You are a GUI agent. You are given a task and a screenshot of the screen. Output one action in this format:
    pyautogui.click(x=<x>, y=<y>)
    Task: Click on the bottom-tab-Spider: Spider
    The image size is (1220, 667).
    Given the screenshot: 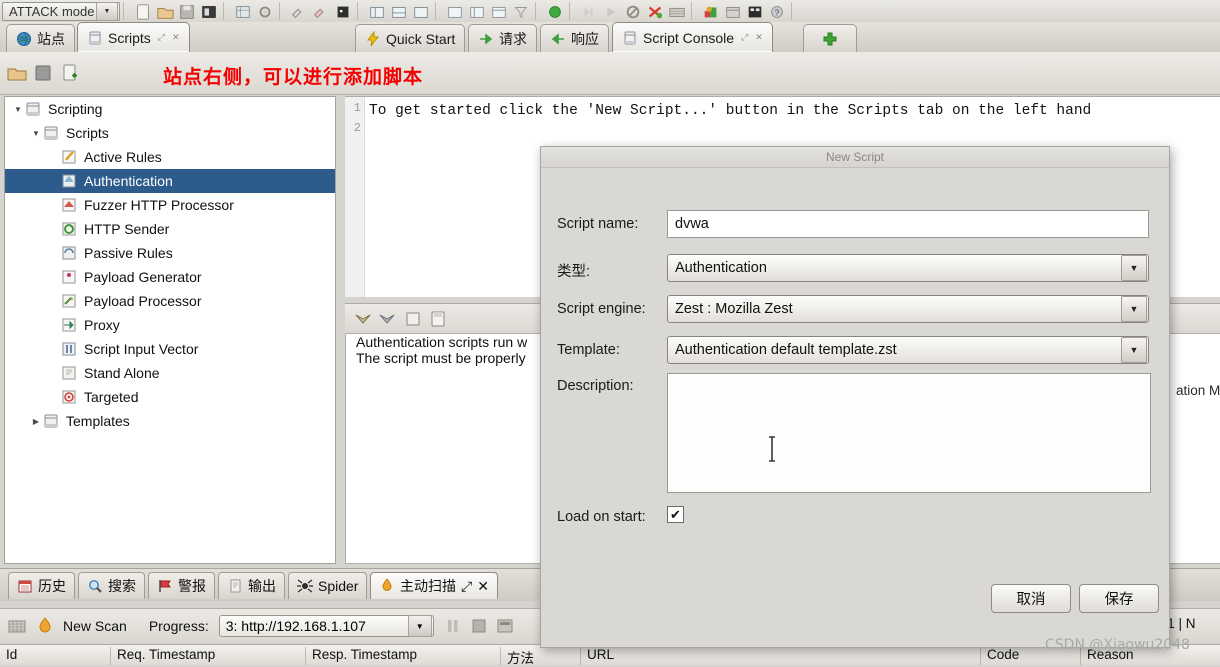 What is the action you would take?
    pyautogui.click(x=328, y=585)
    